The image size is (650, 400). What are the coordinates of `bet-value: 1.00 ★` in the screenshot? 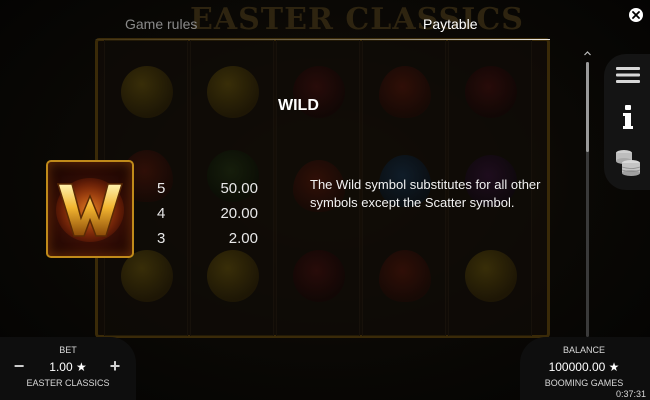 It's located at (68, 367).